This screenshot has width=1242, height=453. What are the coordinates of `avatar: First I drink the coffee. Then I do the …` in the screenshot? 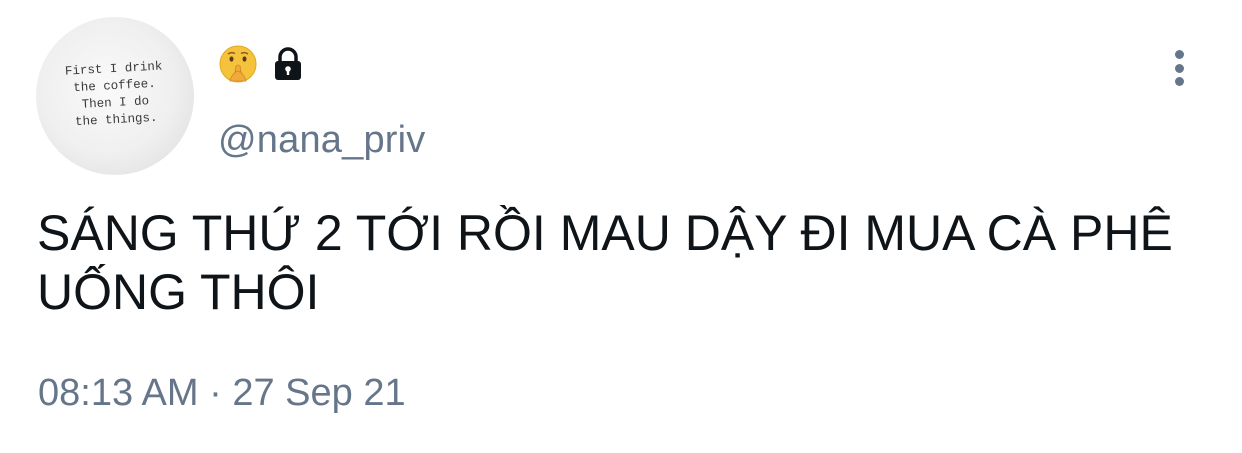 It's located at (115, 96).